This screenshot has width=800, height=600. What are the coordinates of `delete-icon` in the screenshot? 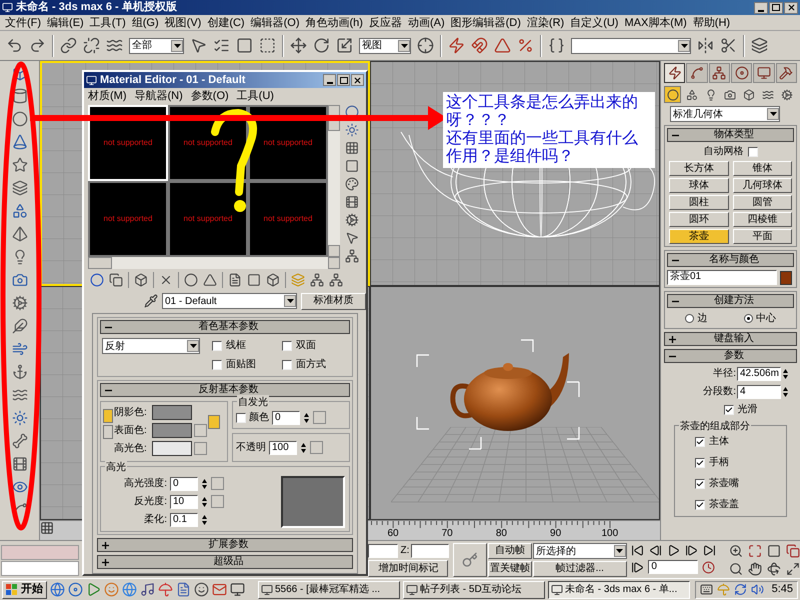 It's located at (166, 280).